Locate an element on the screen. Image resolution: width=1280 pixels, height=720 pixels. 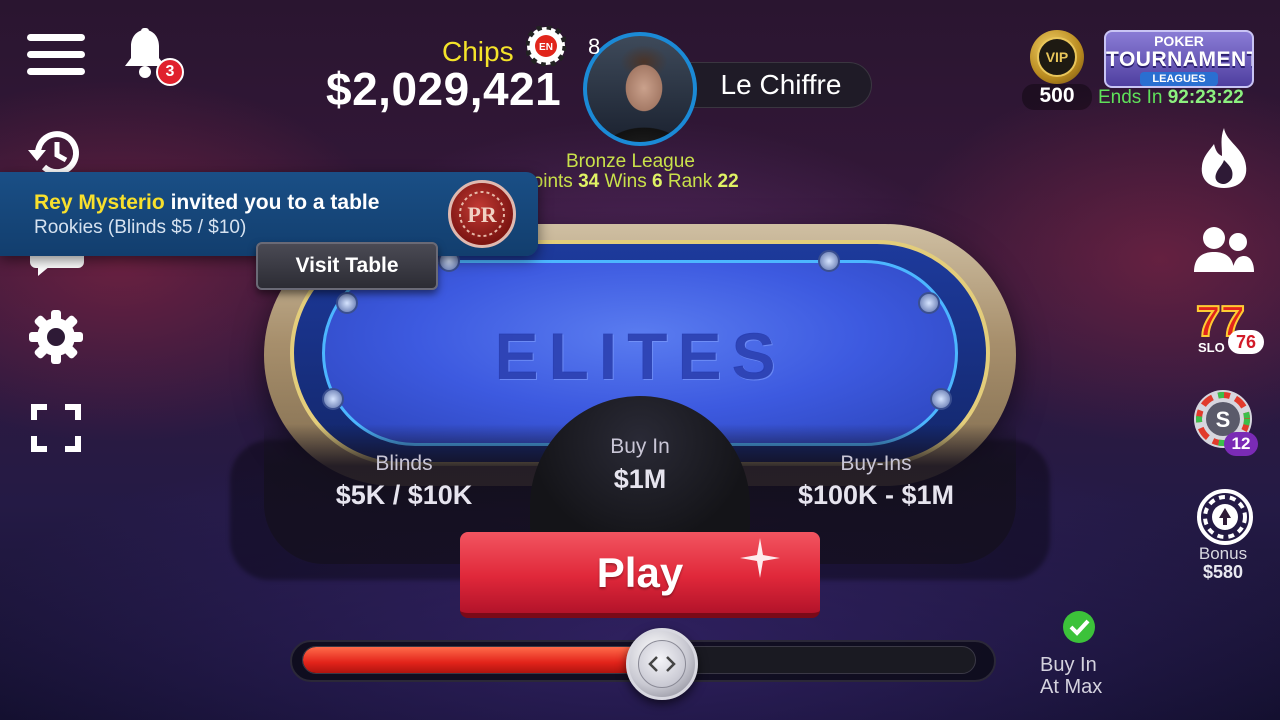
visit-table-label: Visit Table is located at coordinates (347, 265).